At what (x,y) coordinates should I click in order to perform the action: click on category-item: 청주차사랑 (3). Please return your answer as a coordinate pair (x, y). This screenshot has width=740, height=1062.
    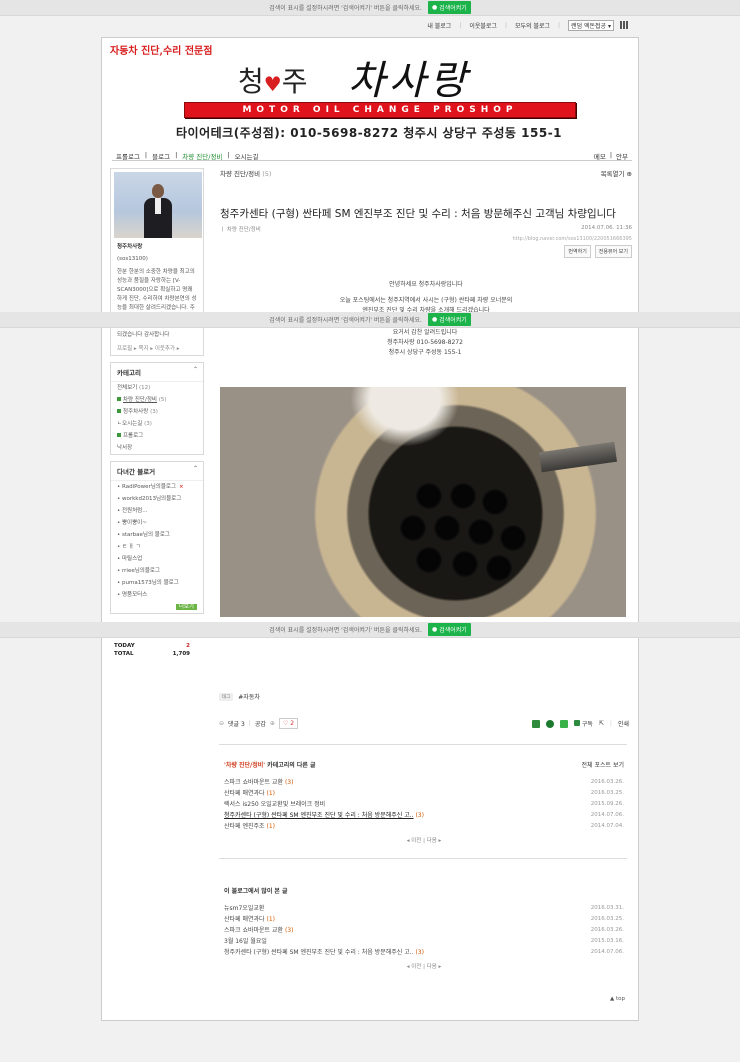
    Looking at the image, I should click on (157, 412).